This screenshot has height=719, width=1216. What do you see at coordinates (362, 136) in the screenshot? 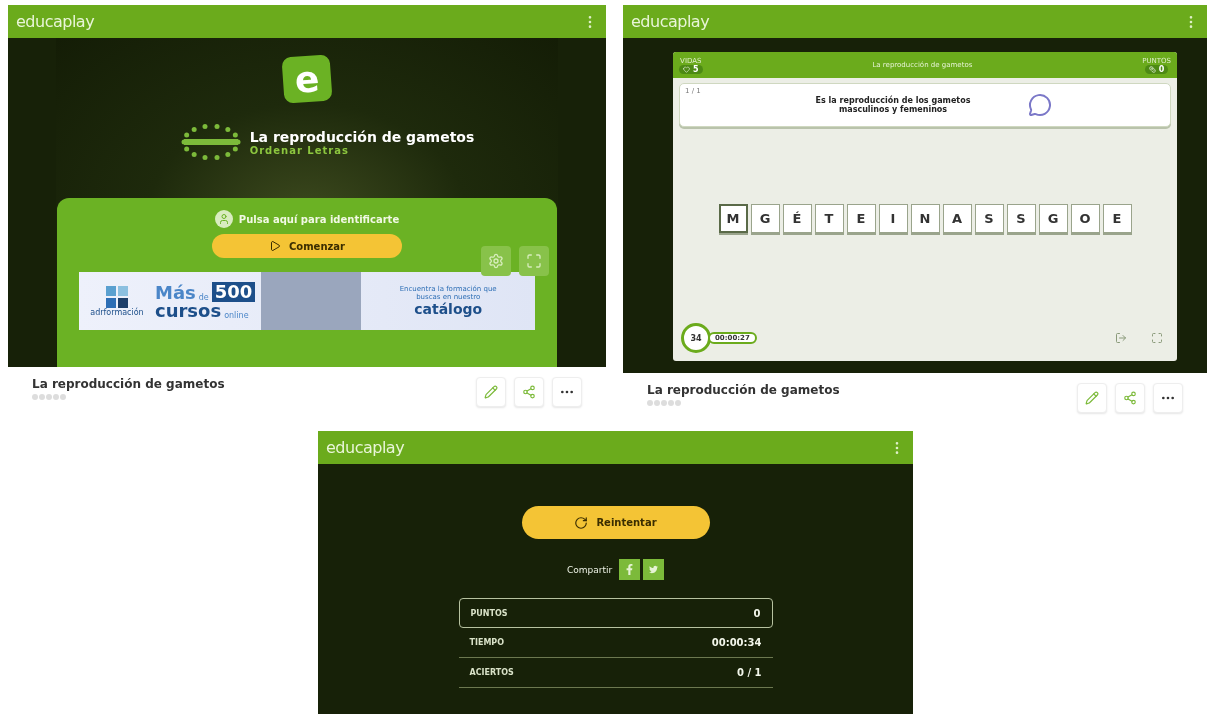
I see `game-title: La reproducción de gametos` at bounding box center [362, 136].